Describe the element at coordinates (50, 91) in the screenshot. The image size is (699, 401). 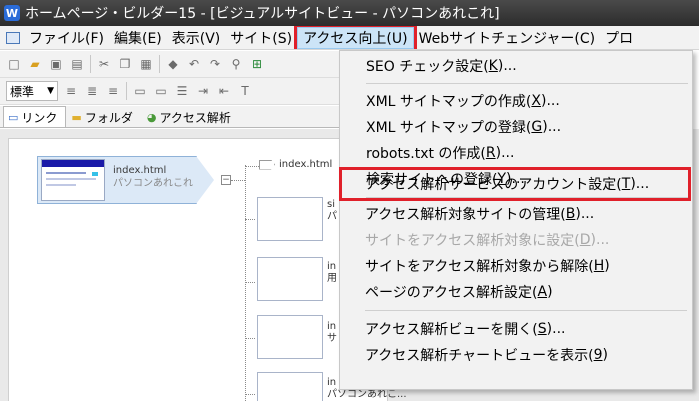
I see `chevron-down-icon: ▼` at that location.